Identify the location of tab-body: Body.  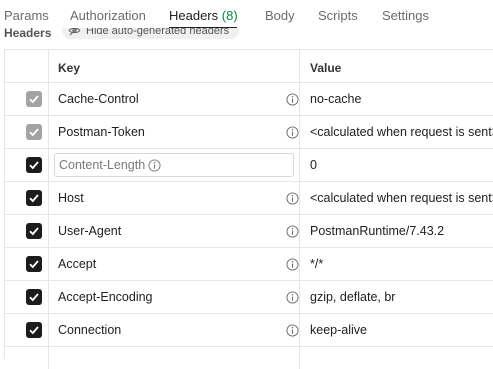
(280, 15).